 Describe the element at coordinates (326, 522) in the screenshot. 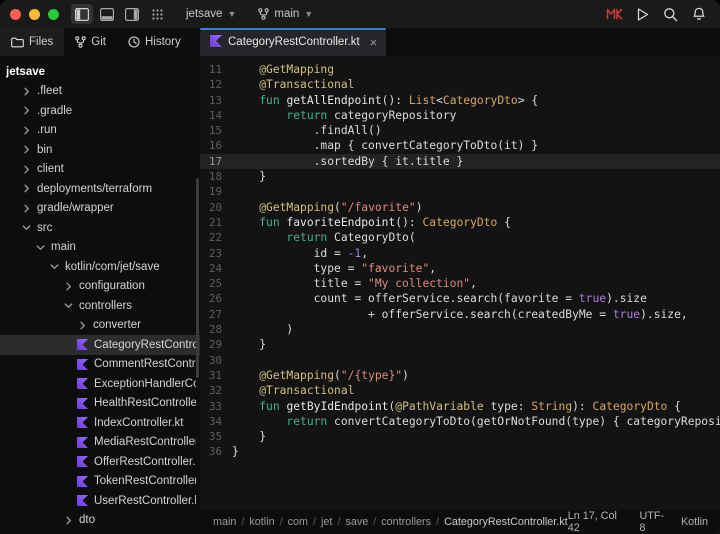

I see `breadcrumb-segment: jet` at that location.